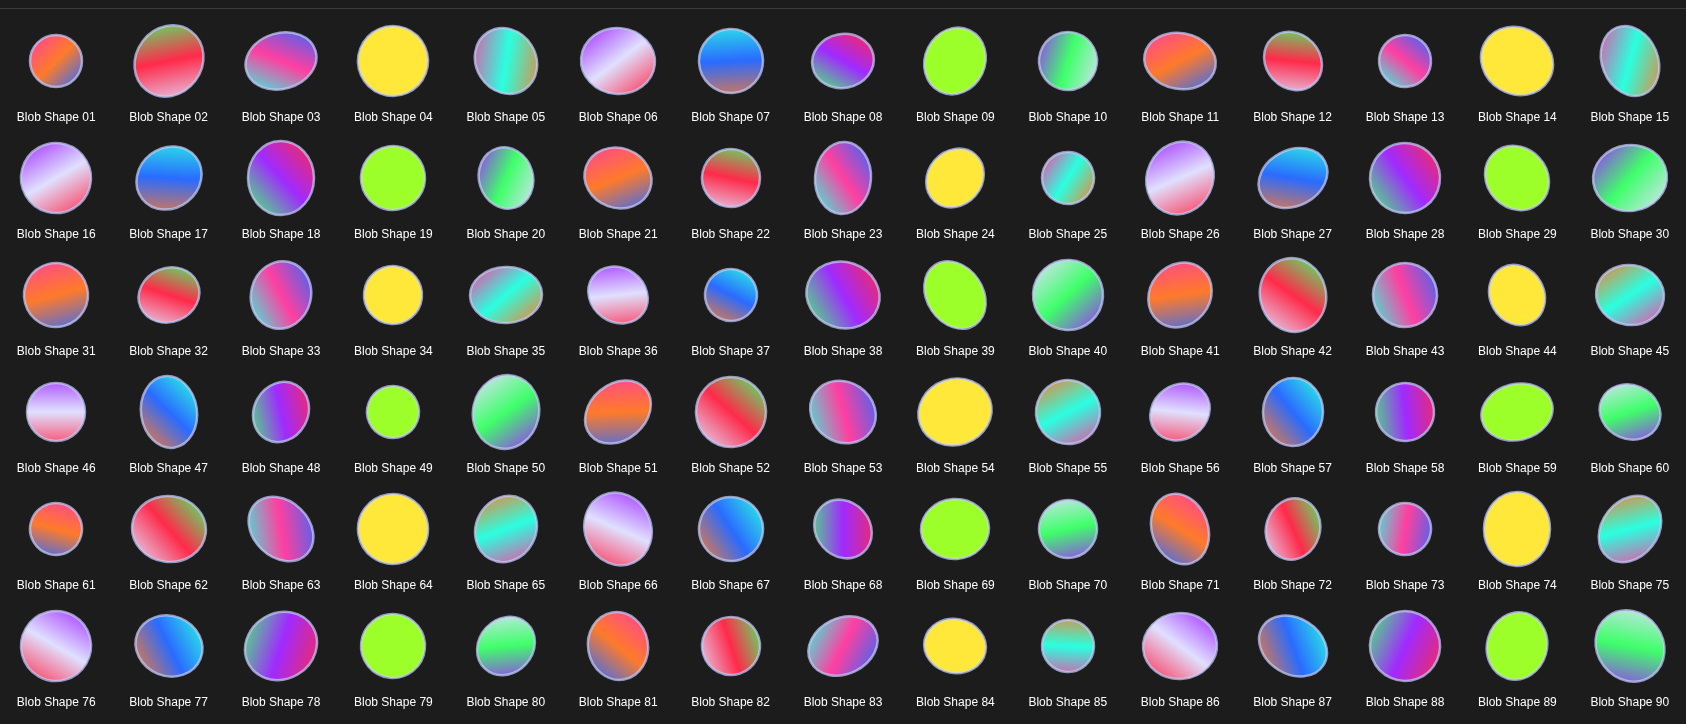  What do you see at coordinates (168, 117) in the screenshot?
I see `file-name: Blob Shape 02` at bounding box center [168, 117].